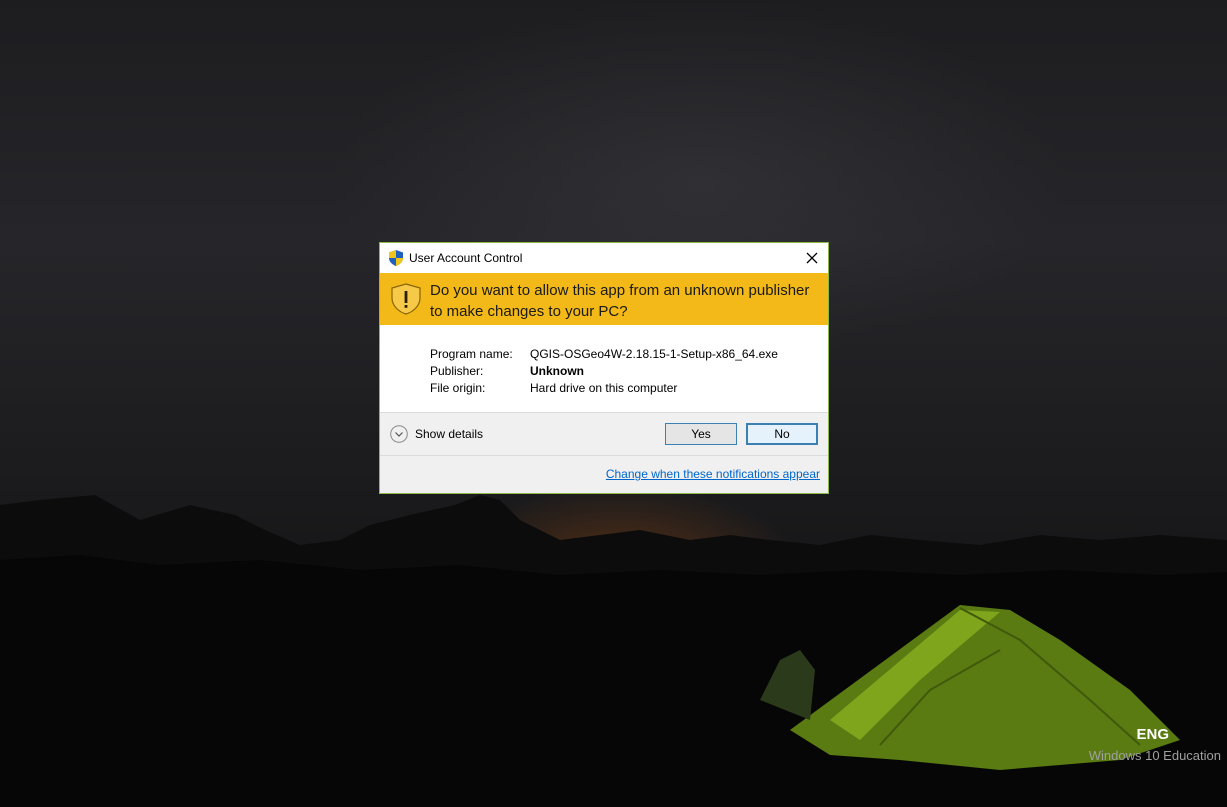 The width and height of the screenshot is (1227, 807). Describe the element at coordinates (654, 354) in the screenshot. I see `detail-value: QGIS-OSGeo4W-2.18.15-1-Setup-x86_64.exe` at that location.